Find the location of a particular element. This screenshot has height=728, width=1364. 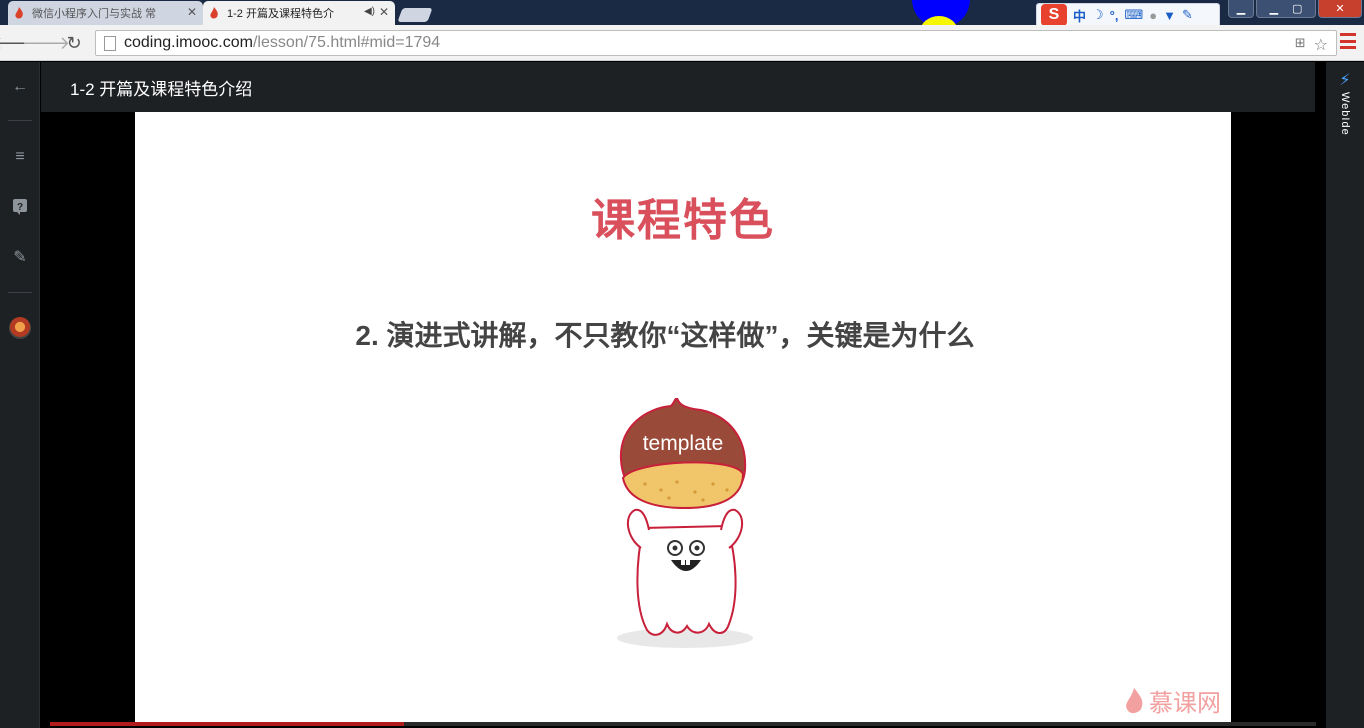

question-glyph: ? is located at coordinates (20, 207).